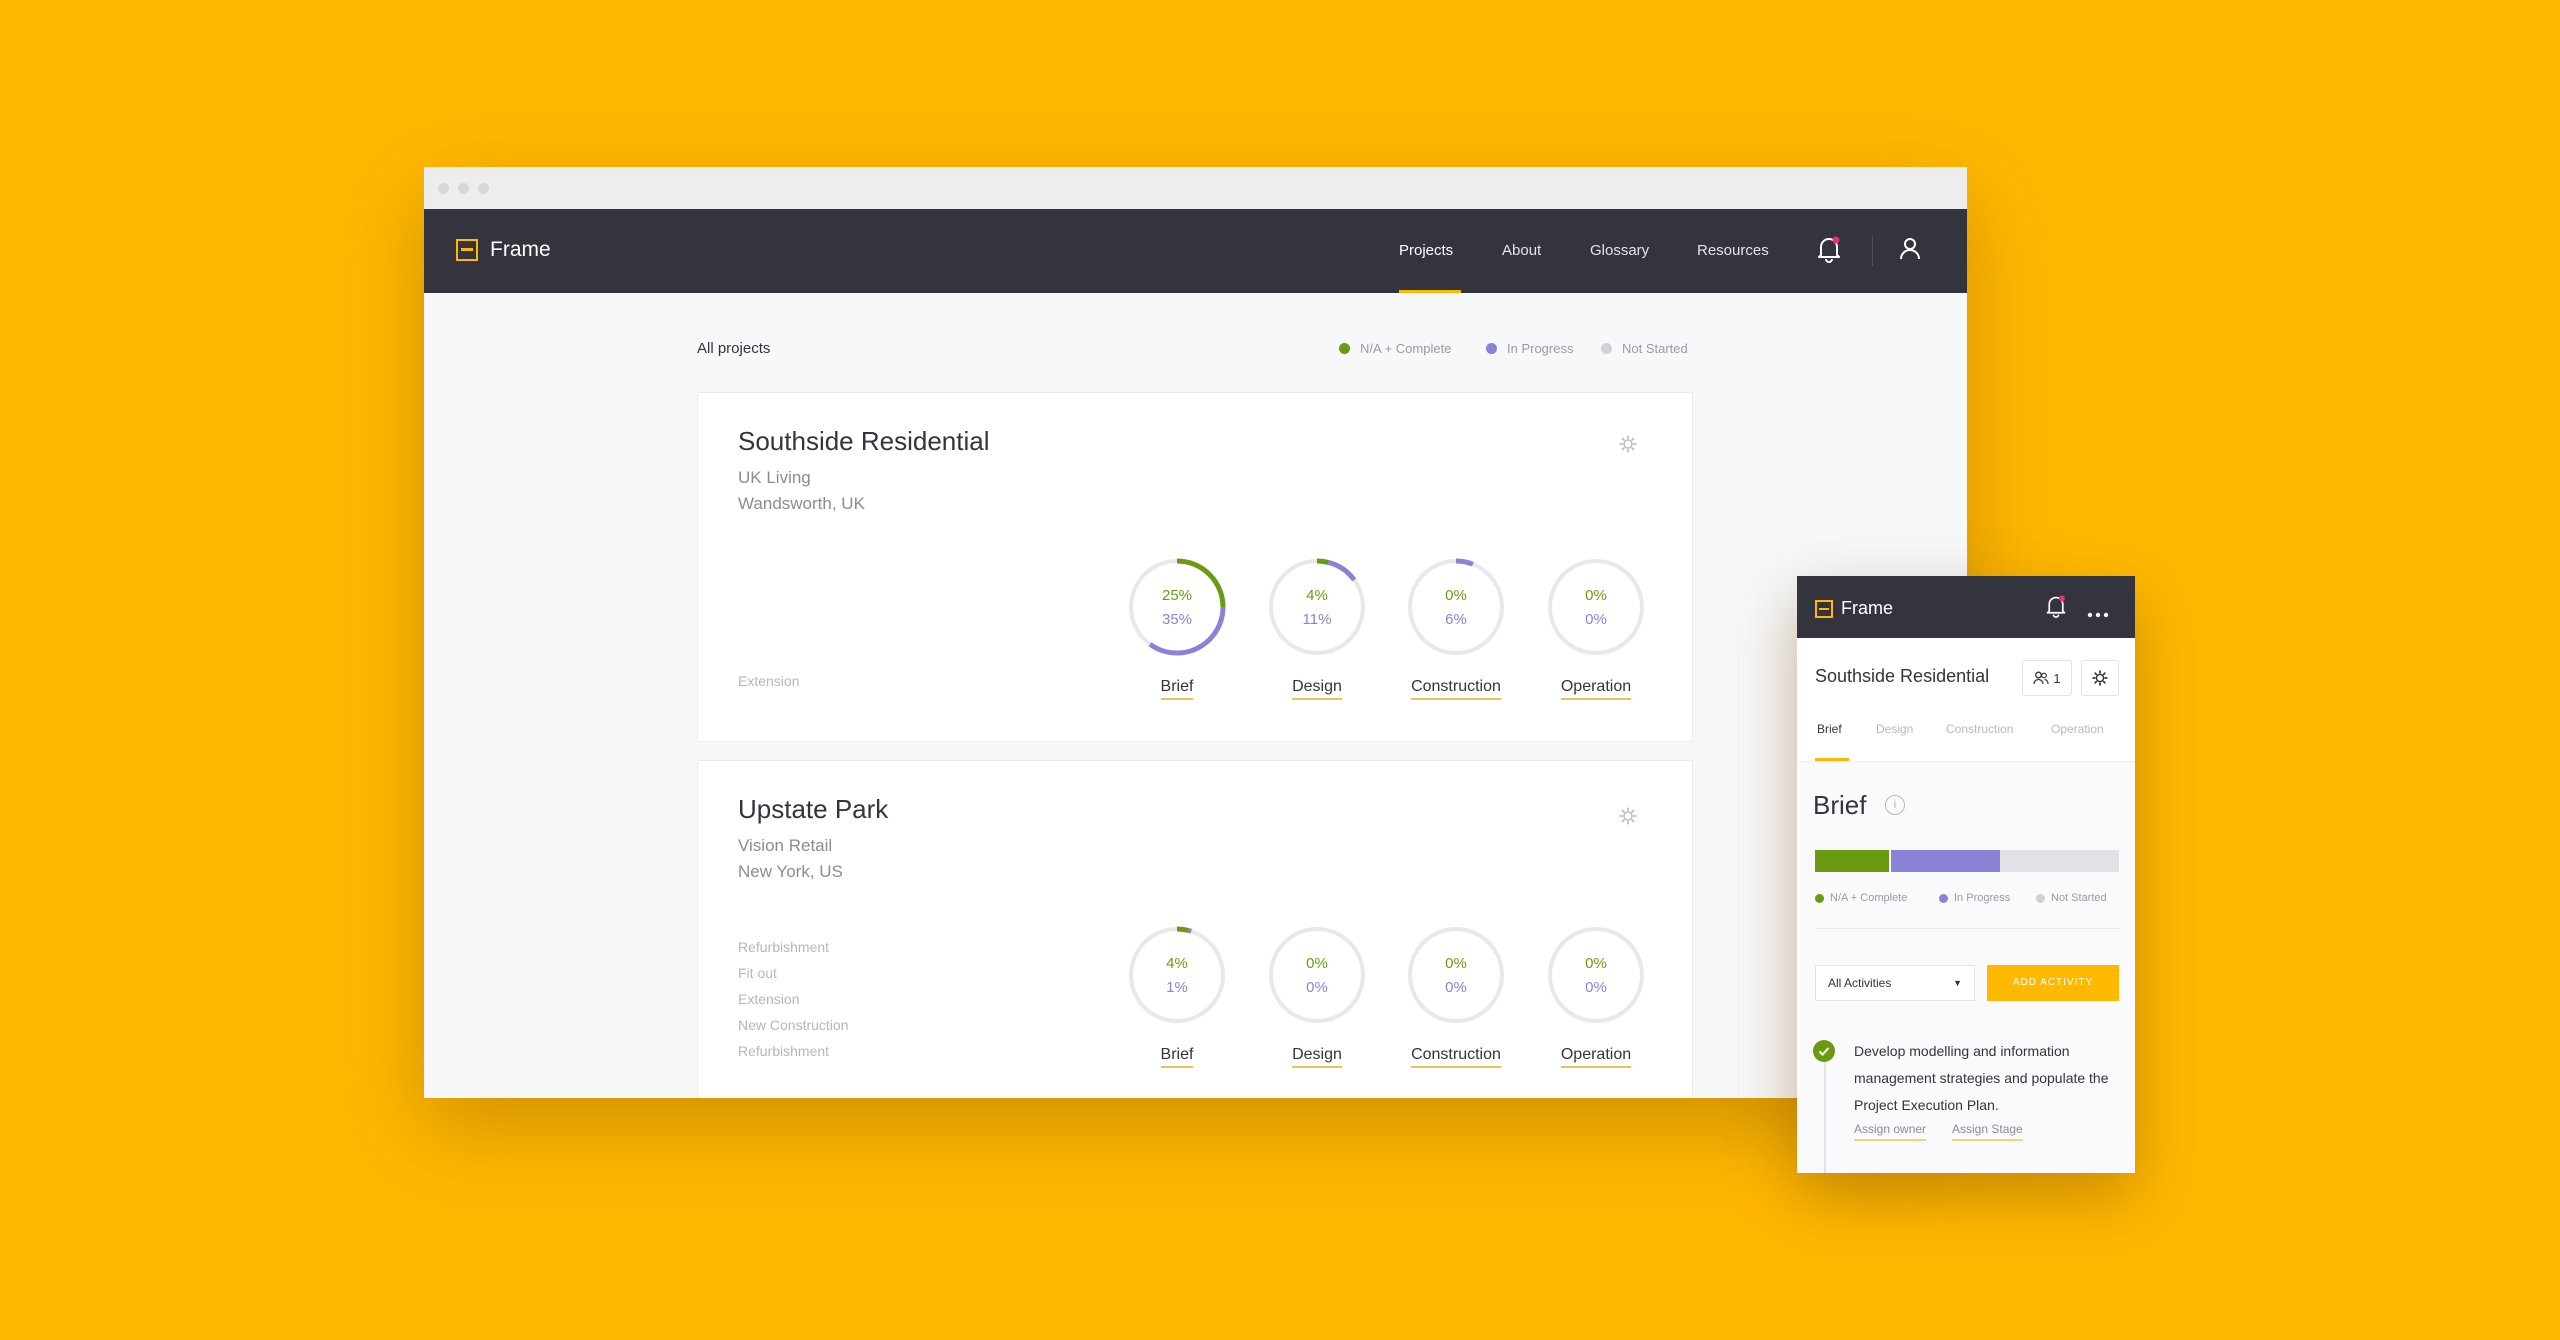 This screenshot has height=1340, width=2560. Describe the element at coordinates (1177, 607) in the screenshot. I see `stage-ring-brief: 25% 35%` at that location.